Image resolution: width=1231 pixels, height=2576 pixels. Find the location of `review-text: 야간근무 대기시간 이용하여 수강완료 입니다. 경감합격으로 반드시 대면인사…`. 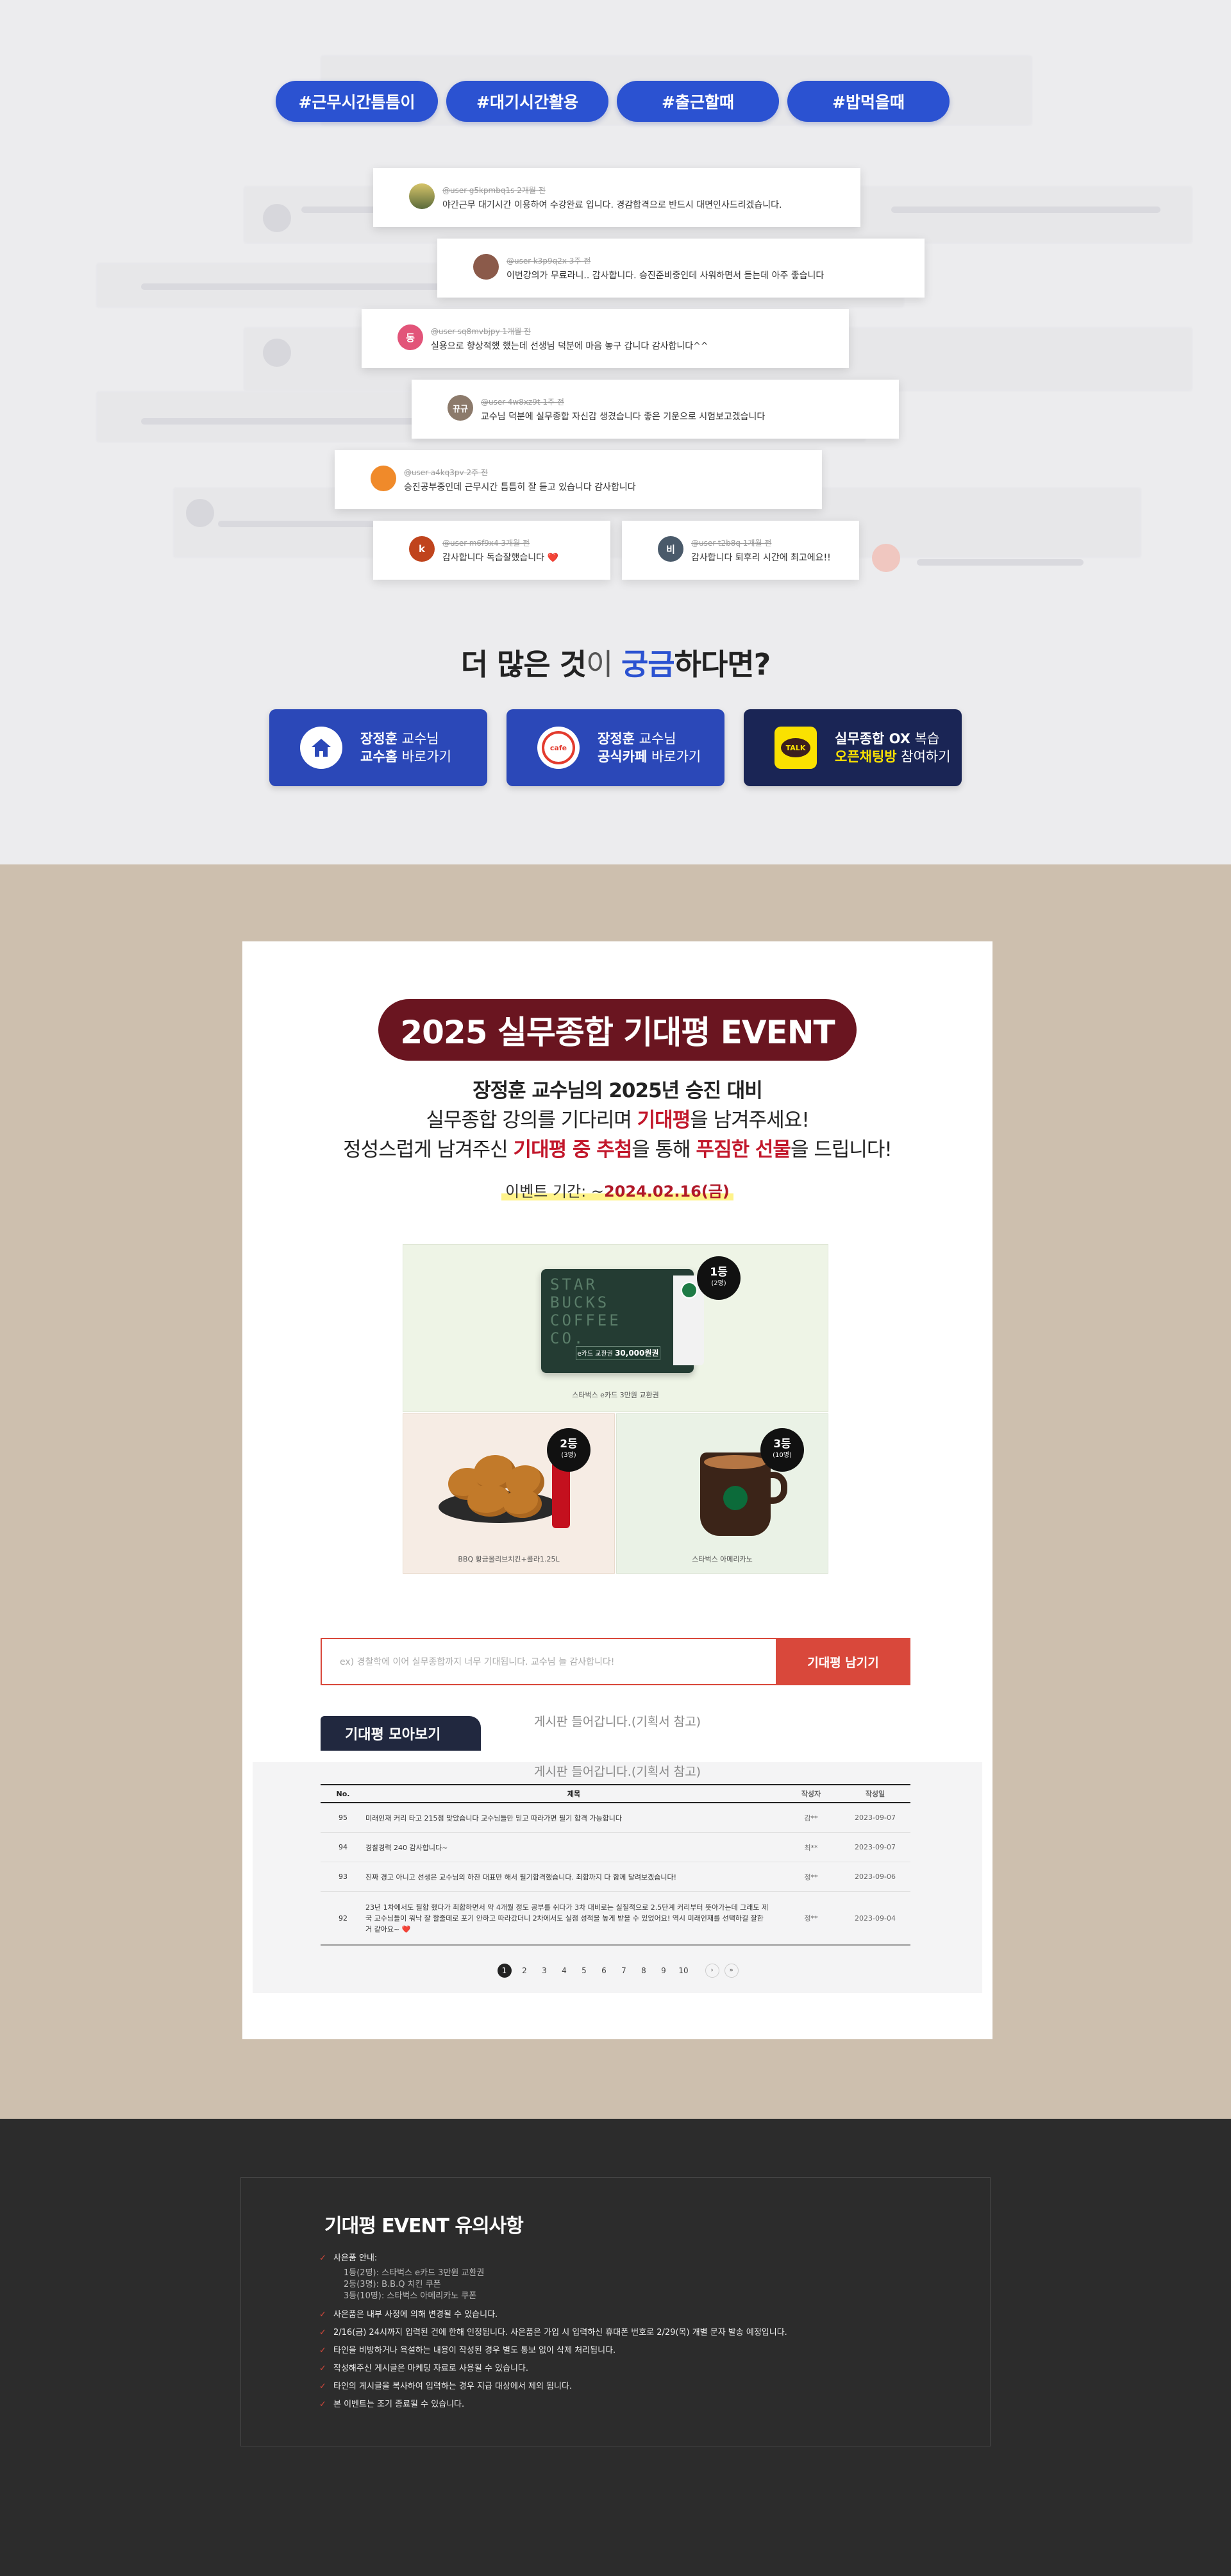

review-text: 야간근무 대기시간 이용하여 수강완료 입니다. 경감합격으로 반드시 대면인사… is located at coordinates (612, 204).